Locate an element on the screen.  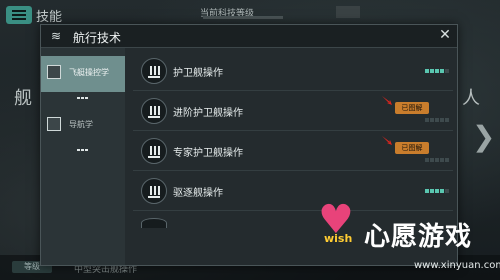
dialog-title: 航行技术 is located at coordinates (97, 38).